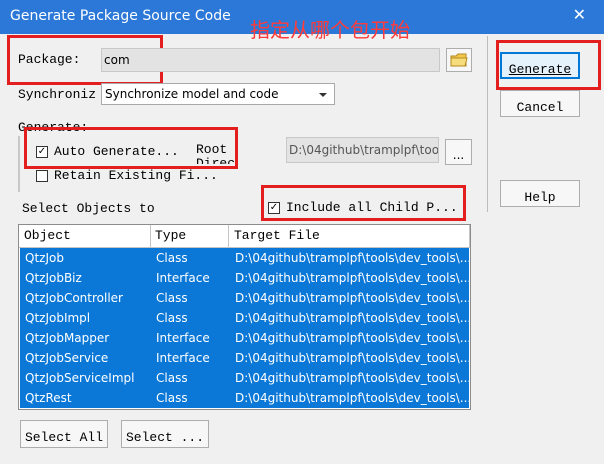  What do you see at coordinates (67, 358) in the screenshot?
I see `row-object: QtzJobService` at bounding box center [67, 358].